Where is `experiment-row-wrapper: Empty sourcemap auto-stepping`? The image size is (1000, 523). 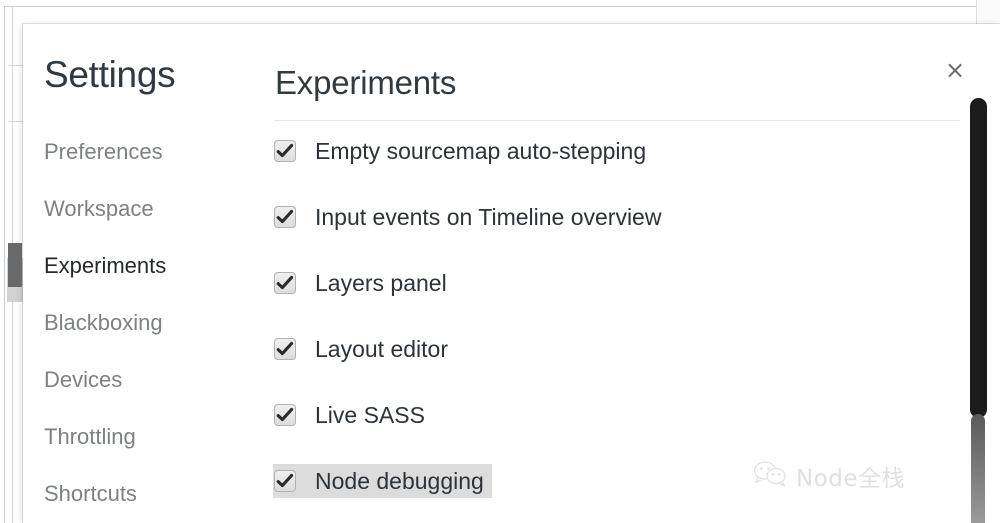 experiment-row-wrapper: Empty sourcemap auto-stepping is located at coordinates (636, 167).